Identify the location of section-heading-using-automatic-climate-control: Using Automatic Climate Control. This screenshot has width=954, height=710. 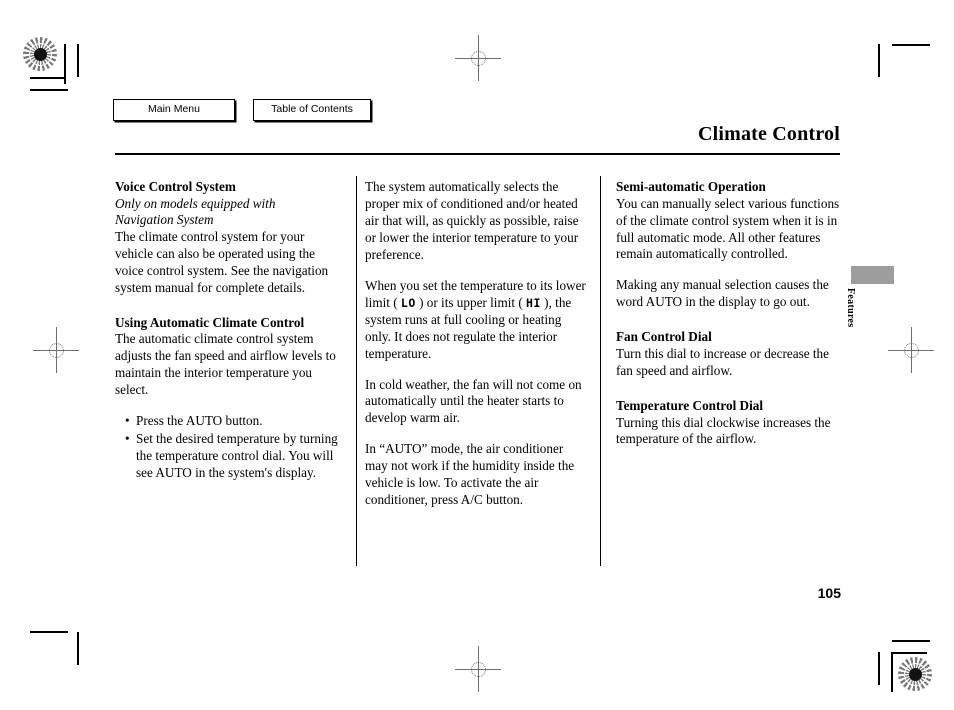
(210, 322).